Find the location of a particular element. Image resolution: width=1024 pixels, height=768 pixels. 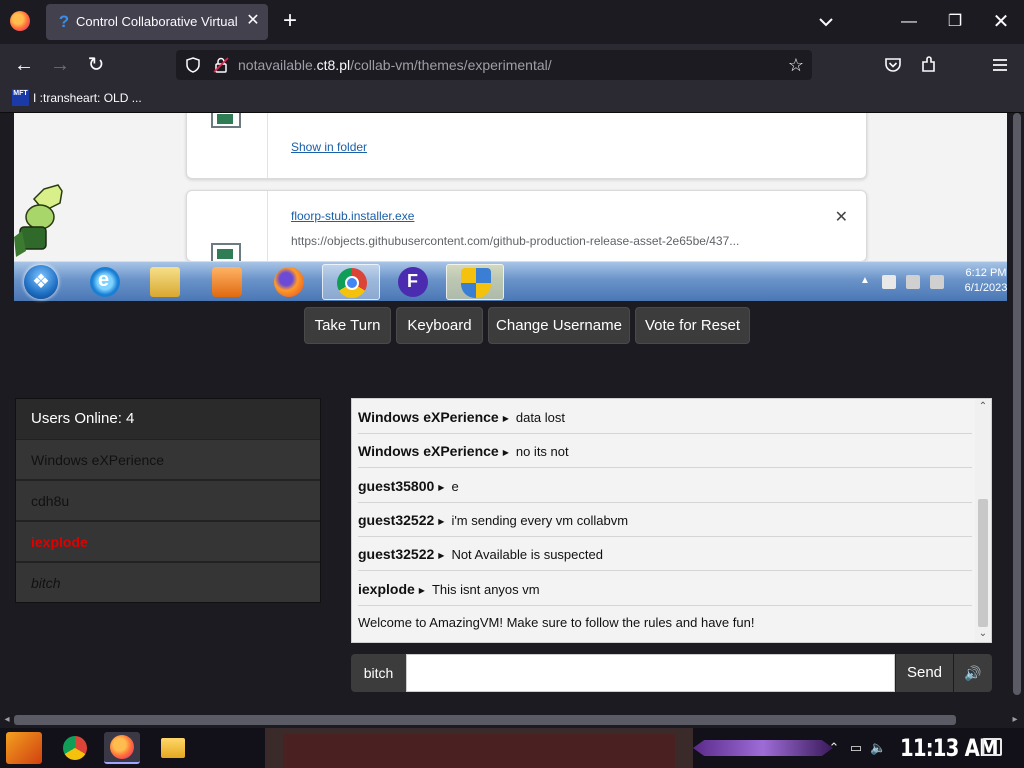

tray-expand-icon: ▲ is located at coordinates (867, 282).